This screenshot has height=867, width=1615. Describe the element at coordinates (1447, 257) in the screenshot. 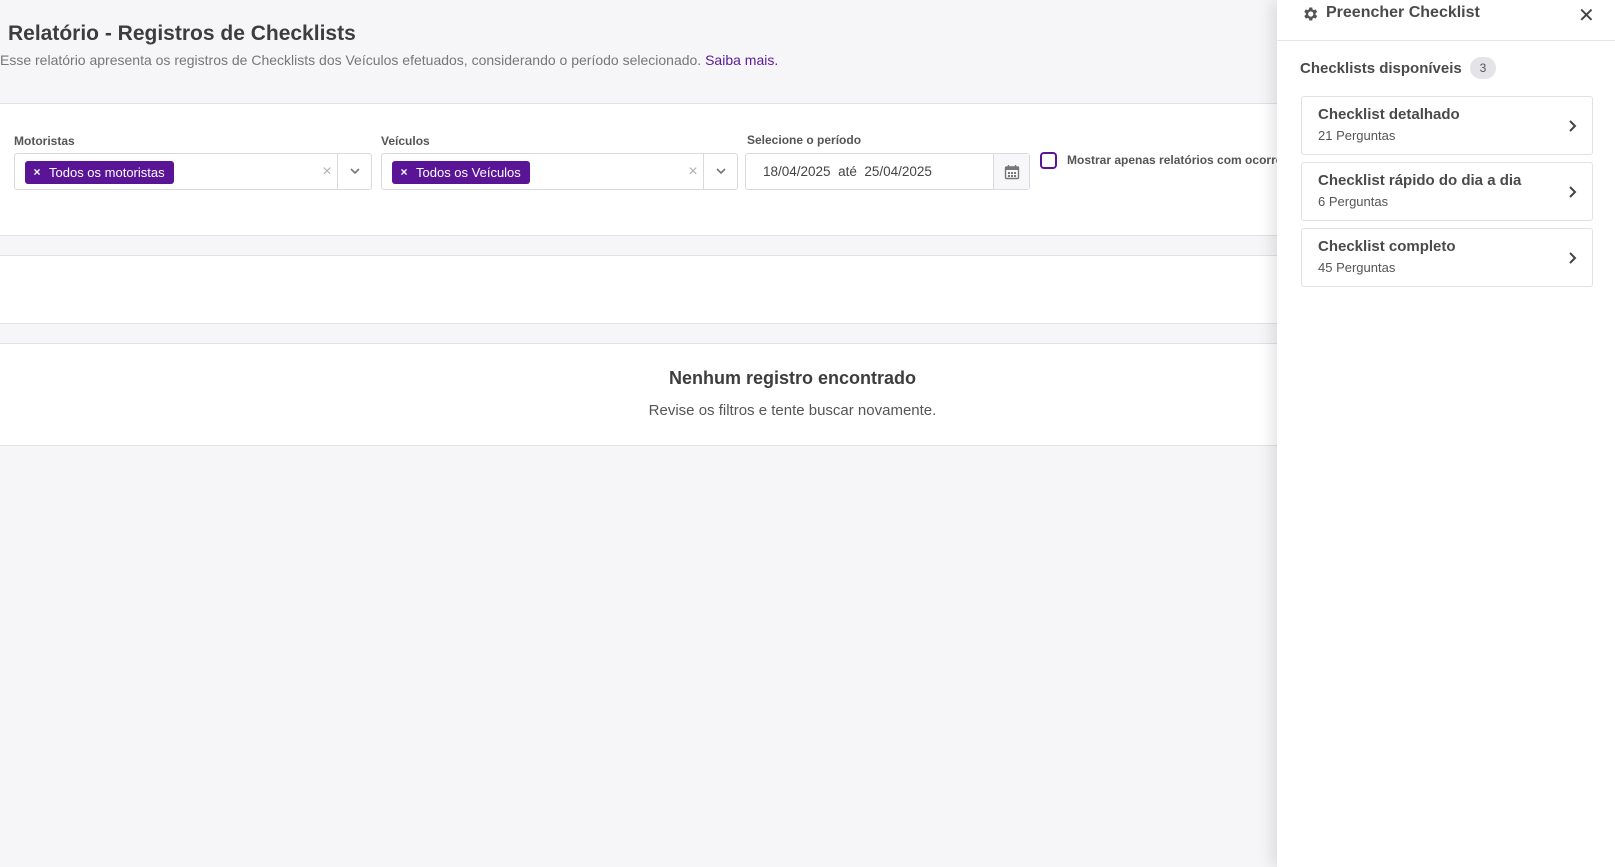

I see `checklist-item: Checklist completo 45 Perguntas` at that location.